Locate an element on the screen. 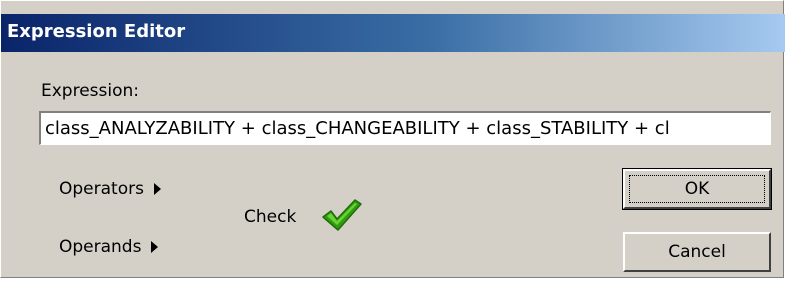 This screenshot has height=303, width=786. cancel-button: Cancel is located at coordinates (697, 252).